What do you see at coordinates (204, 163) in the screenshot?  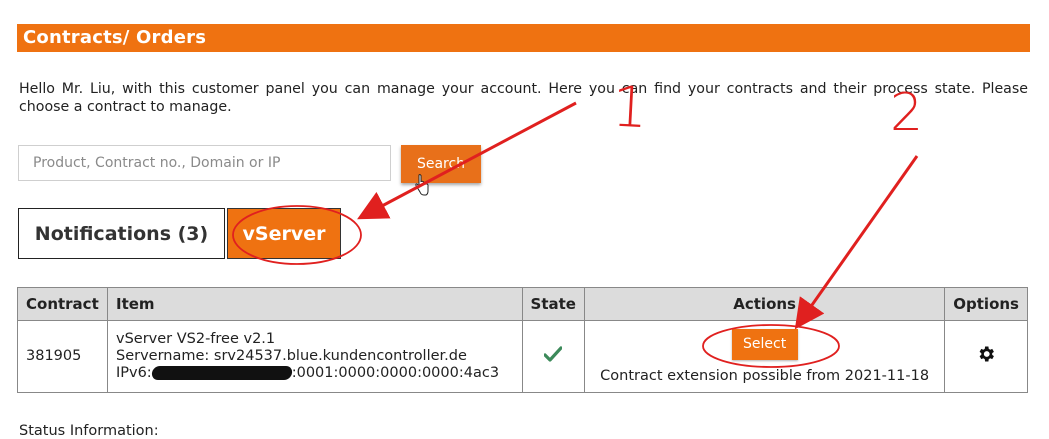 I see `search-input` at bounding box center [204, 163].